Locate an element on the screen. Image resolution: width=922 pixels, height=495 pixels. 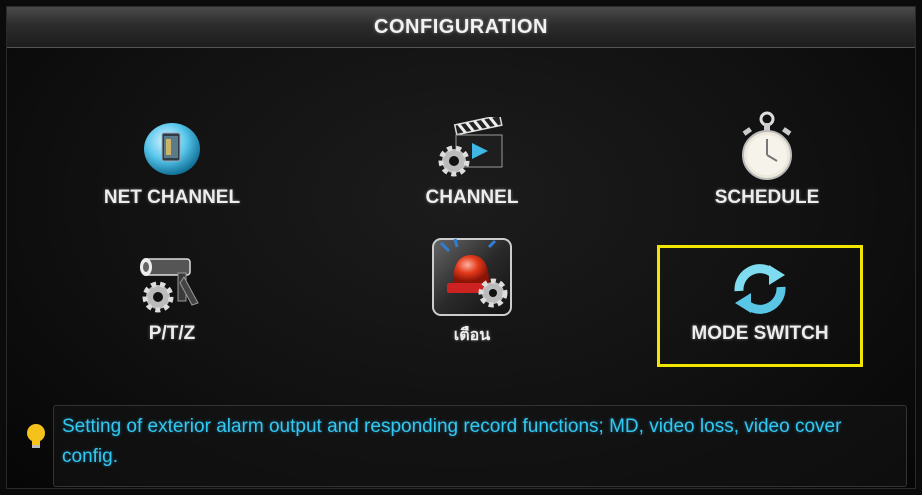
menu-item-alarm: เตือน is located at coordinates (472, 299).